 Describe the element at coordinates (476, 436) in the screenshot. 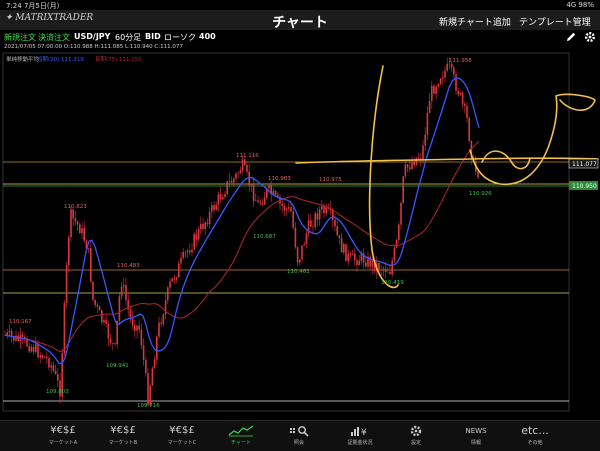

I see `tab-news: NEWS 情報` at that location.